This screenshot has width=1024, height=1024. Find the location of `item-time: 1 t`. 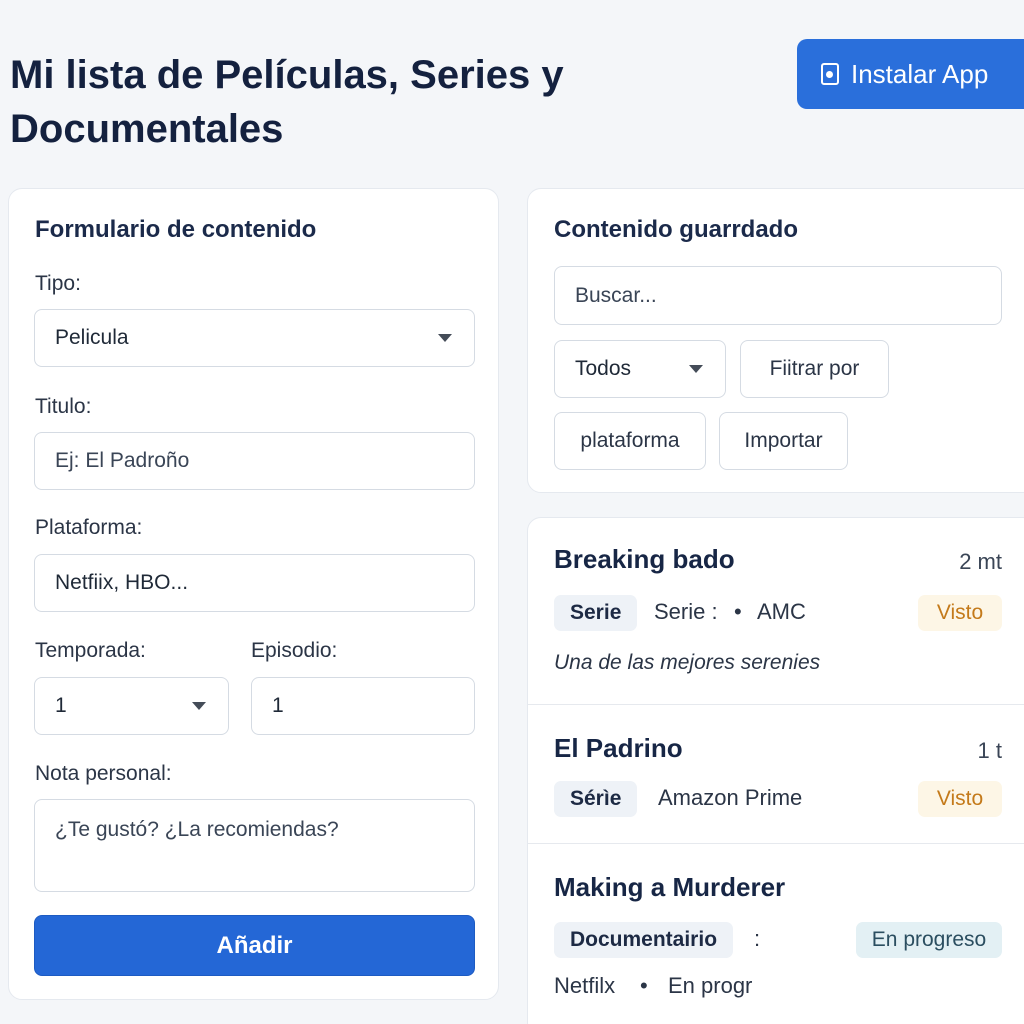

item-time: 1 t is located at coordinates (989, 750).